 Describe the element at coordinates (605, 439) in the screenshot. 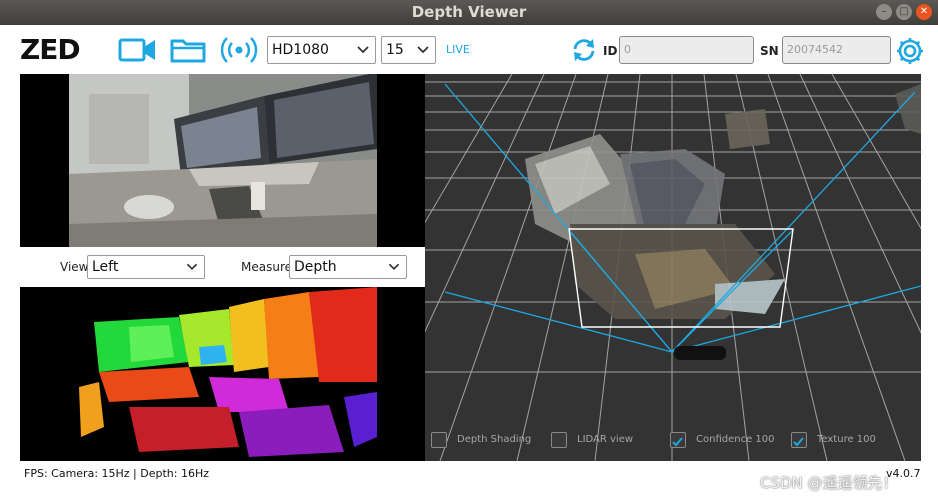

I see `lidar-view-label: LIDAR view` at that location.